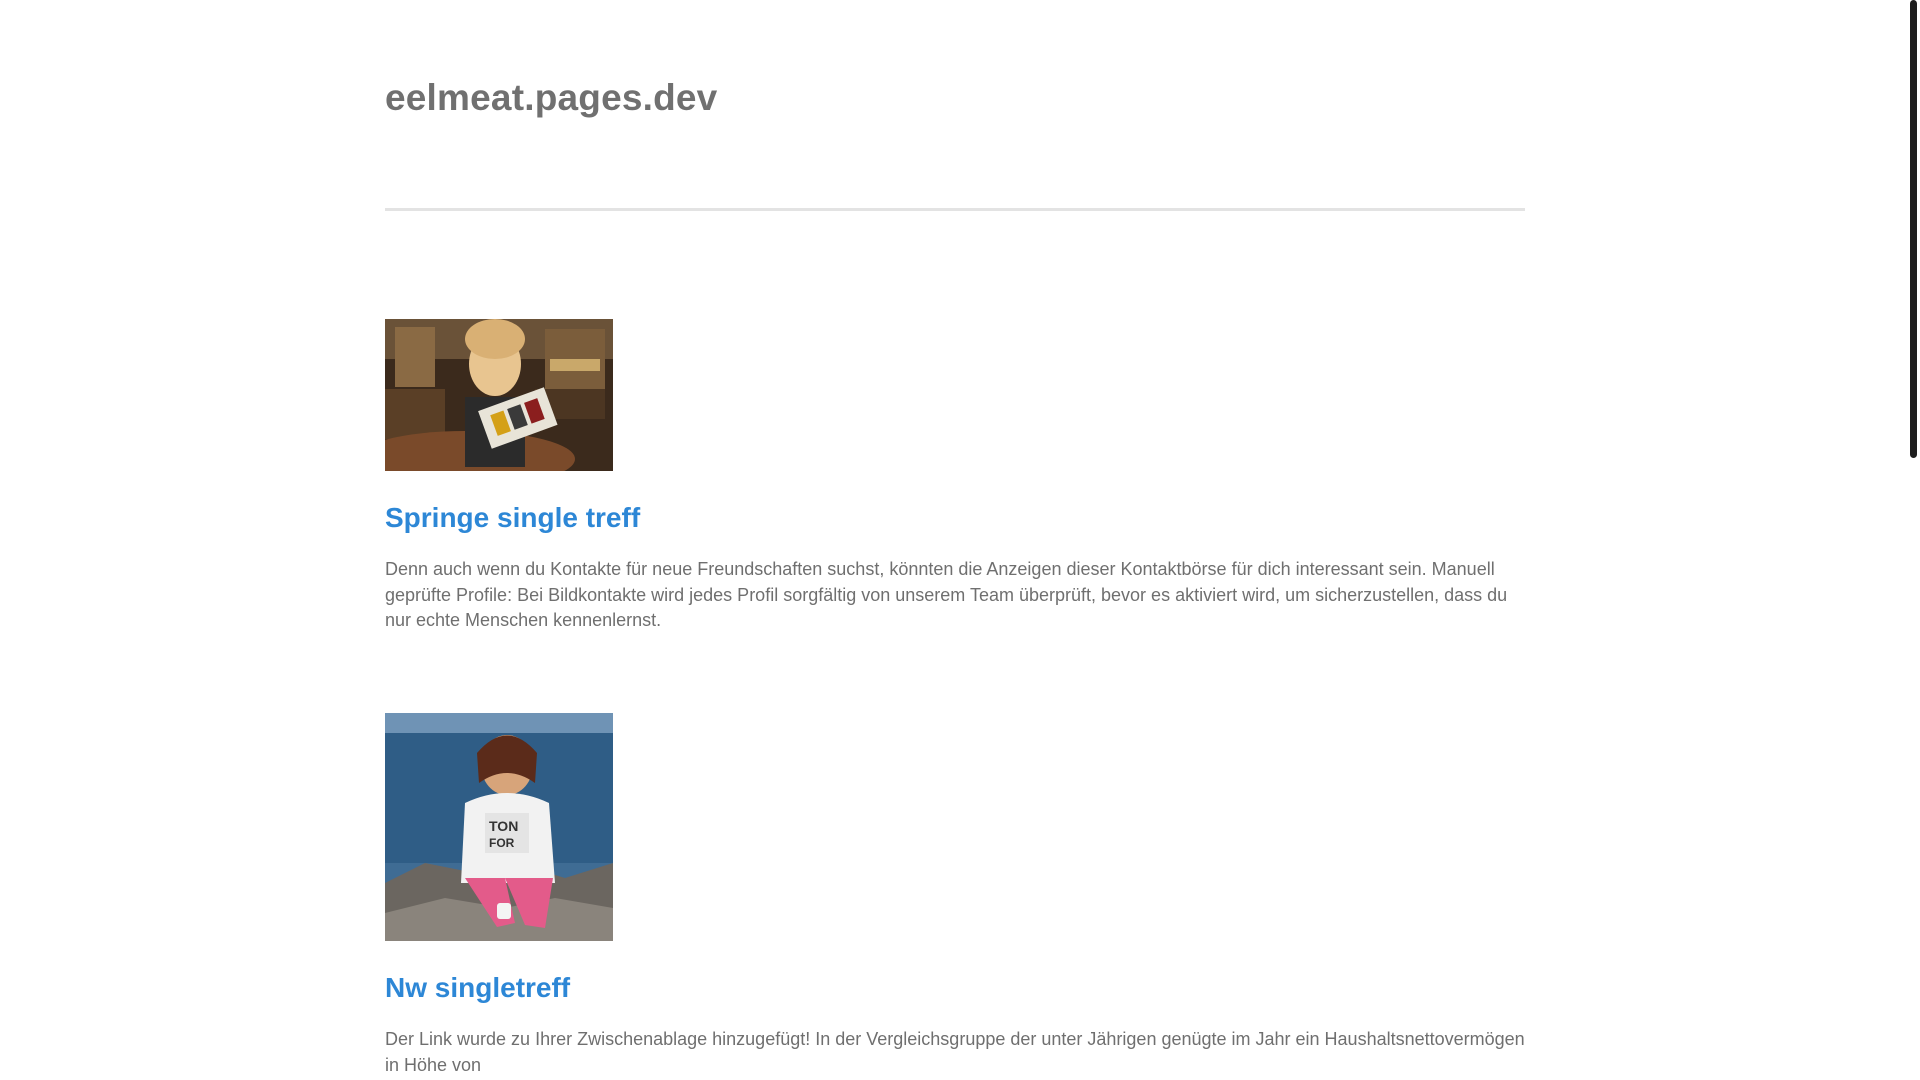 This screenshot has height=1080, width=1920. I want to click on post-thumbnail-woman-by-sea: TON FOR, so click(499, 827).